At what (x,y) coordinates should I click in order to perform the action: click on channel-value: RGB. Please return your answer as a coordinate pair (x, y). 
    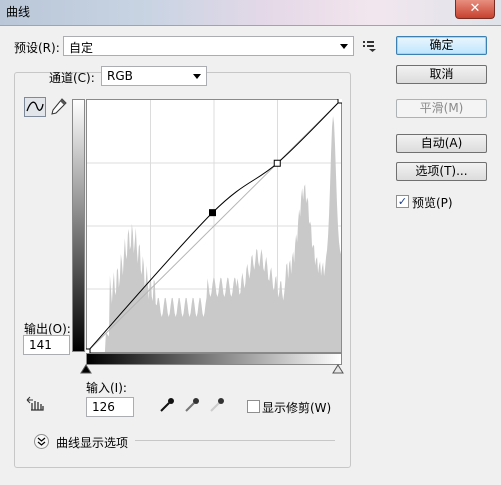
    Looking at the image, I should click on (120, 76).